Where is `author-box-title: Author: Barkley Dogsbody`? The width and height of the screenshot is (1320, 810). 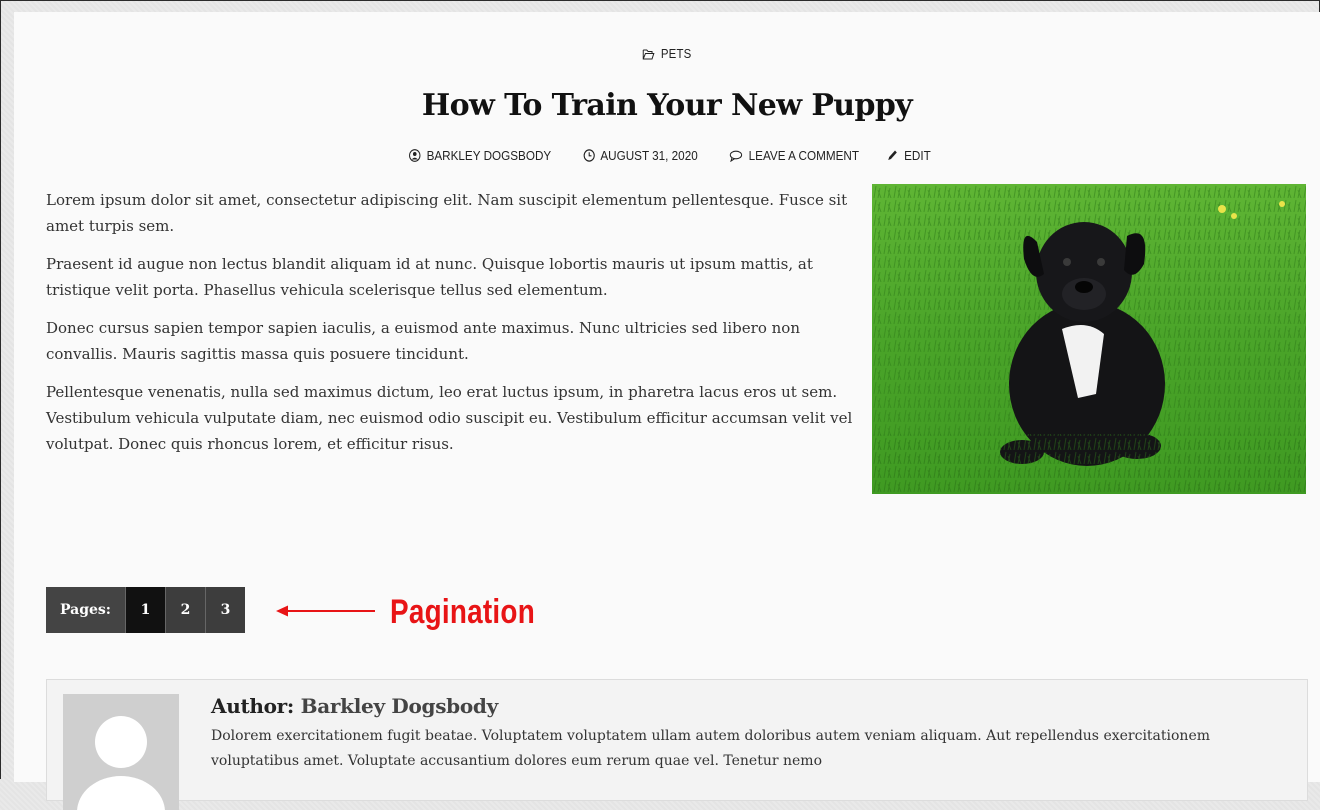
author-box-title: Author: Barkley Dogsbody is located at coordinates (354, 706).